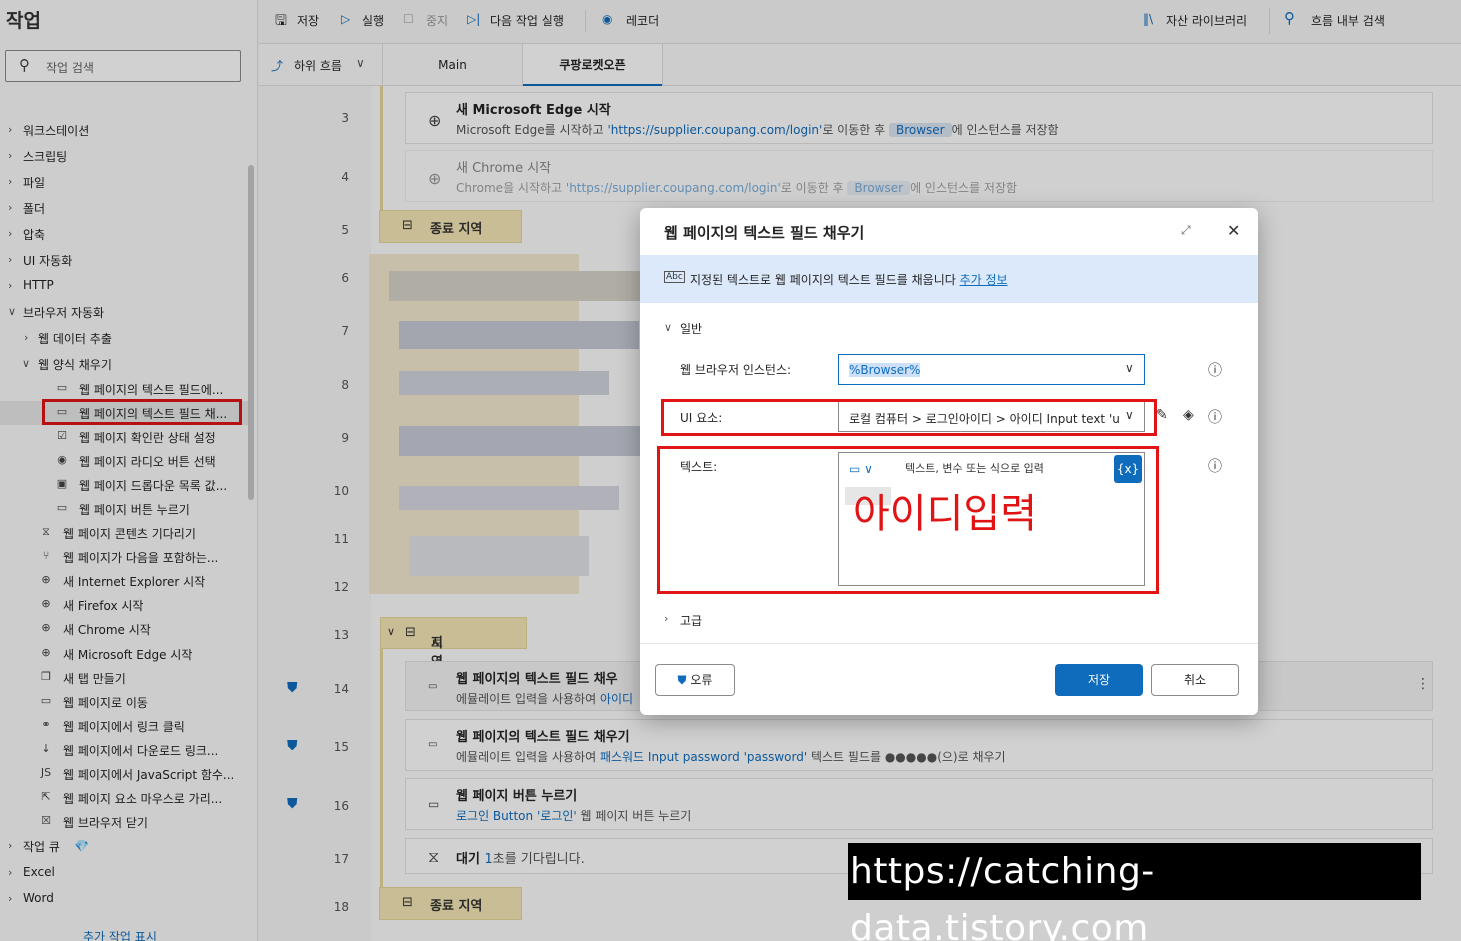 The image size is (1461, 941). I want to click on section-advanced: 고급, so click(691, 620).